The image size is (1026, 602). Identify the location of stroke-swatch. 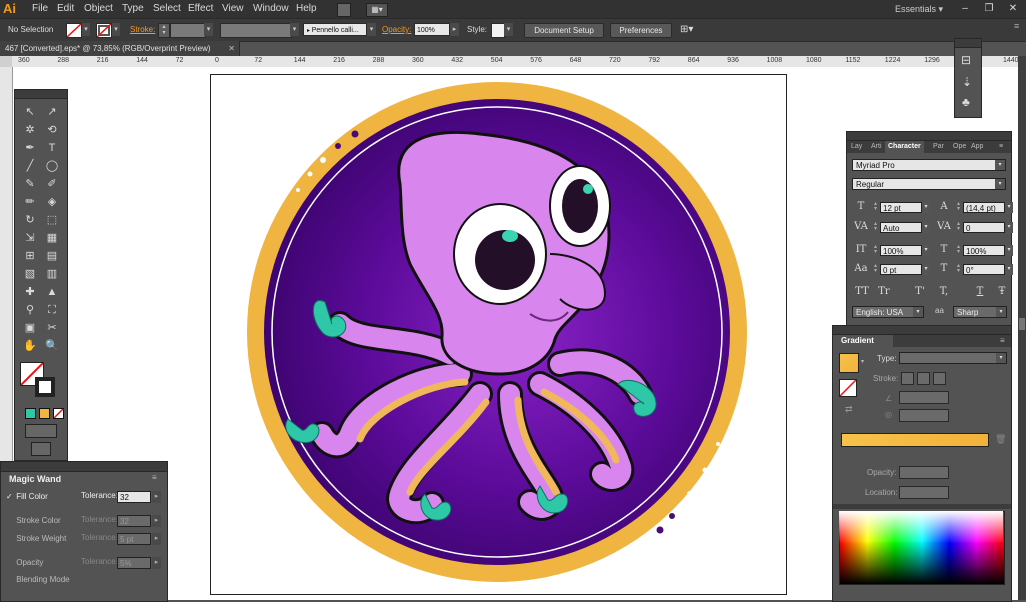
(104, 30).